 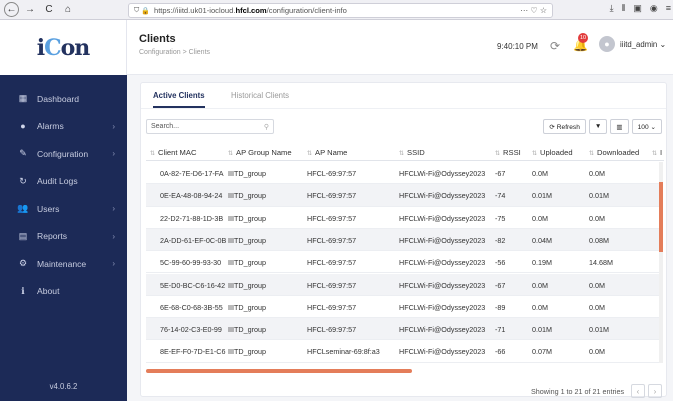 I want to click on vertical-scrollbar, so click(x=661, y=262).